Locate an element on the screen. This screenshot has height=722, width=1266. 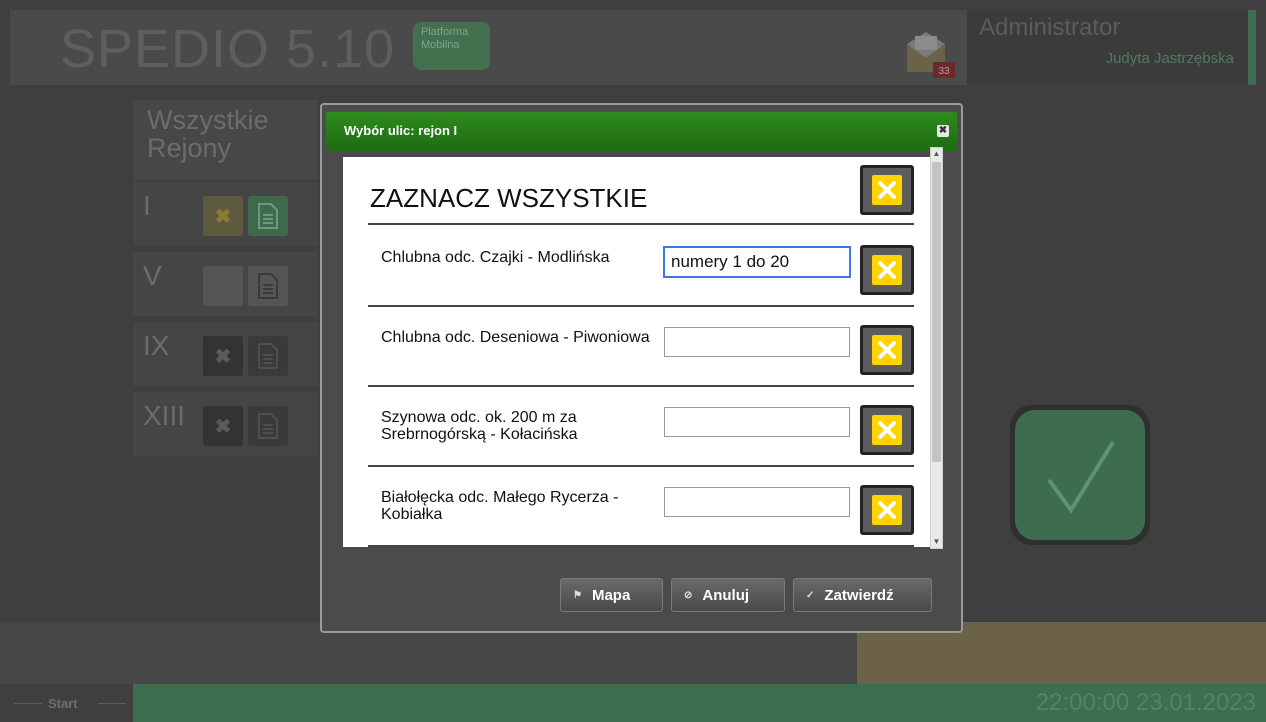
dialog-title-bar: Wybór ulic: rejon I ✖ is located at coordinates (641, 131).